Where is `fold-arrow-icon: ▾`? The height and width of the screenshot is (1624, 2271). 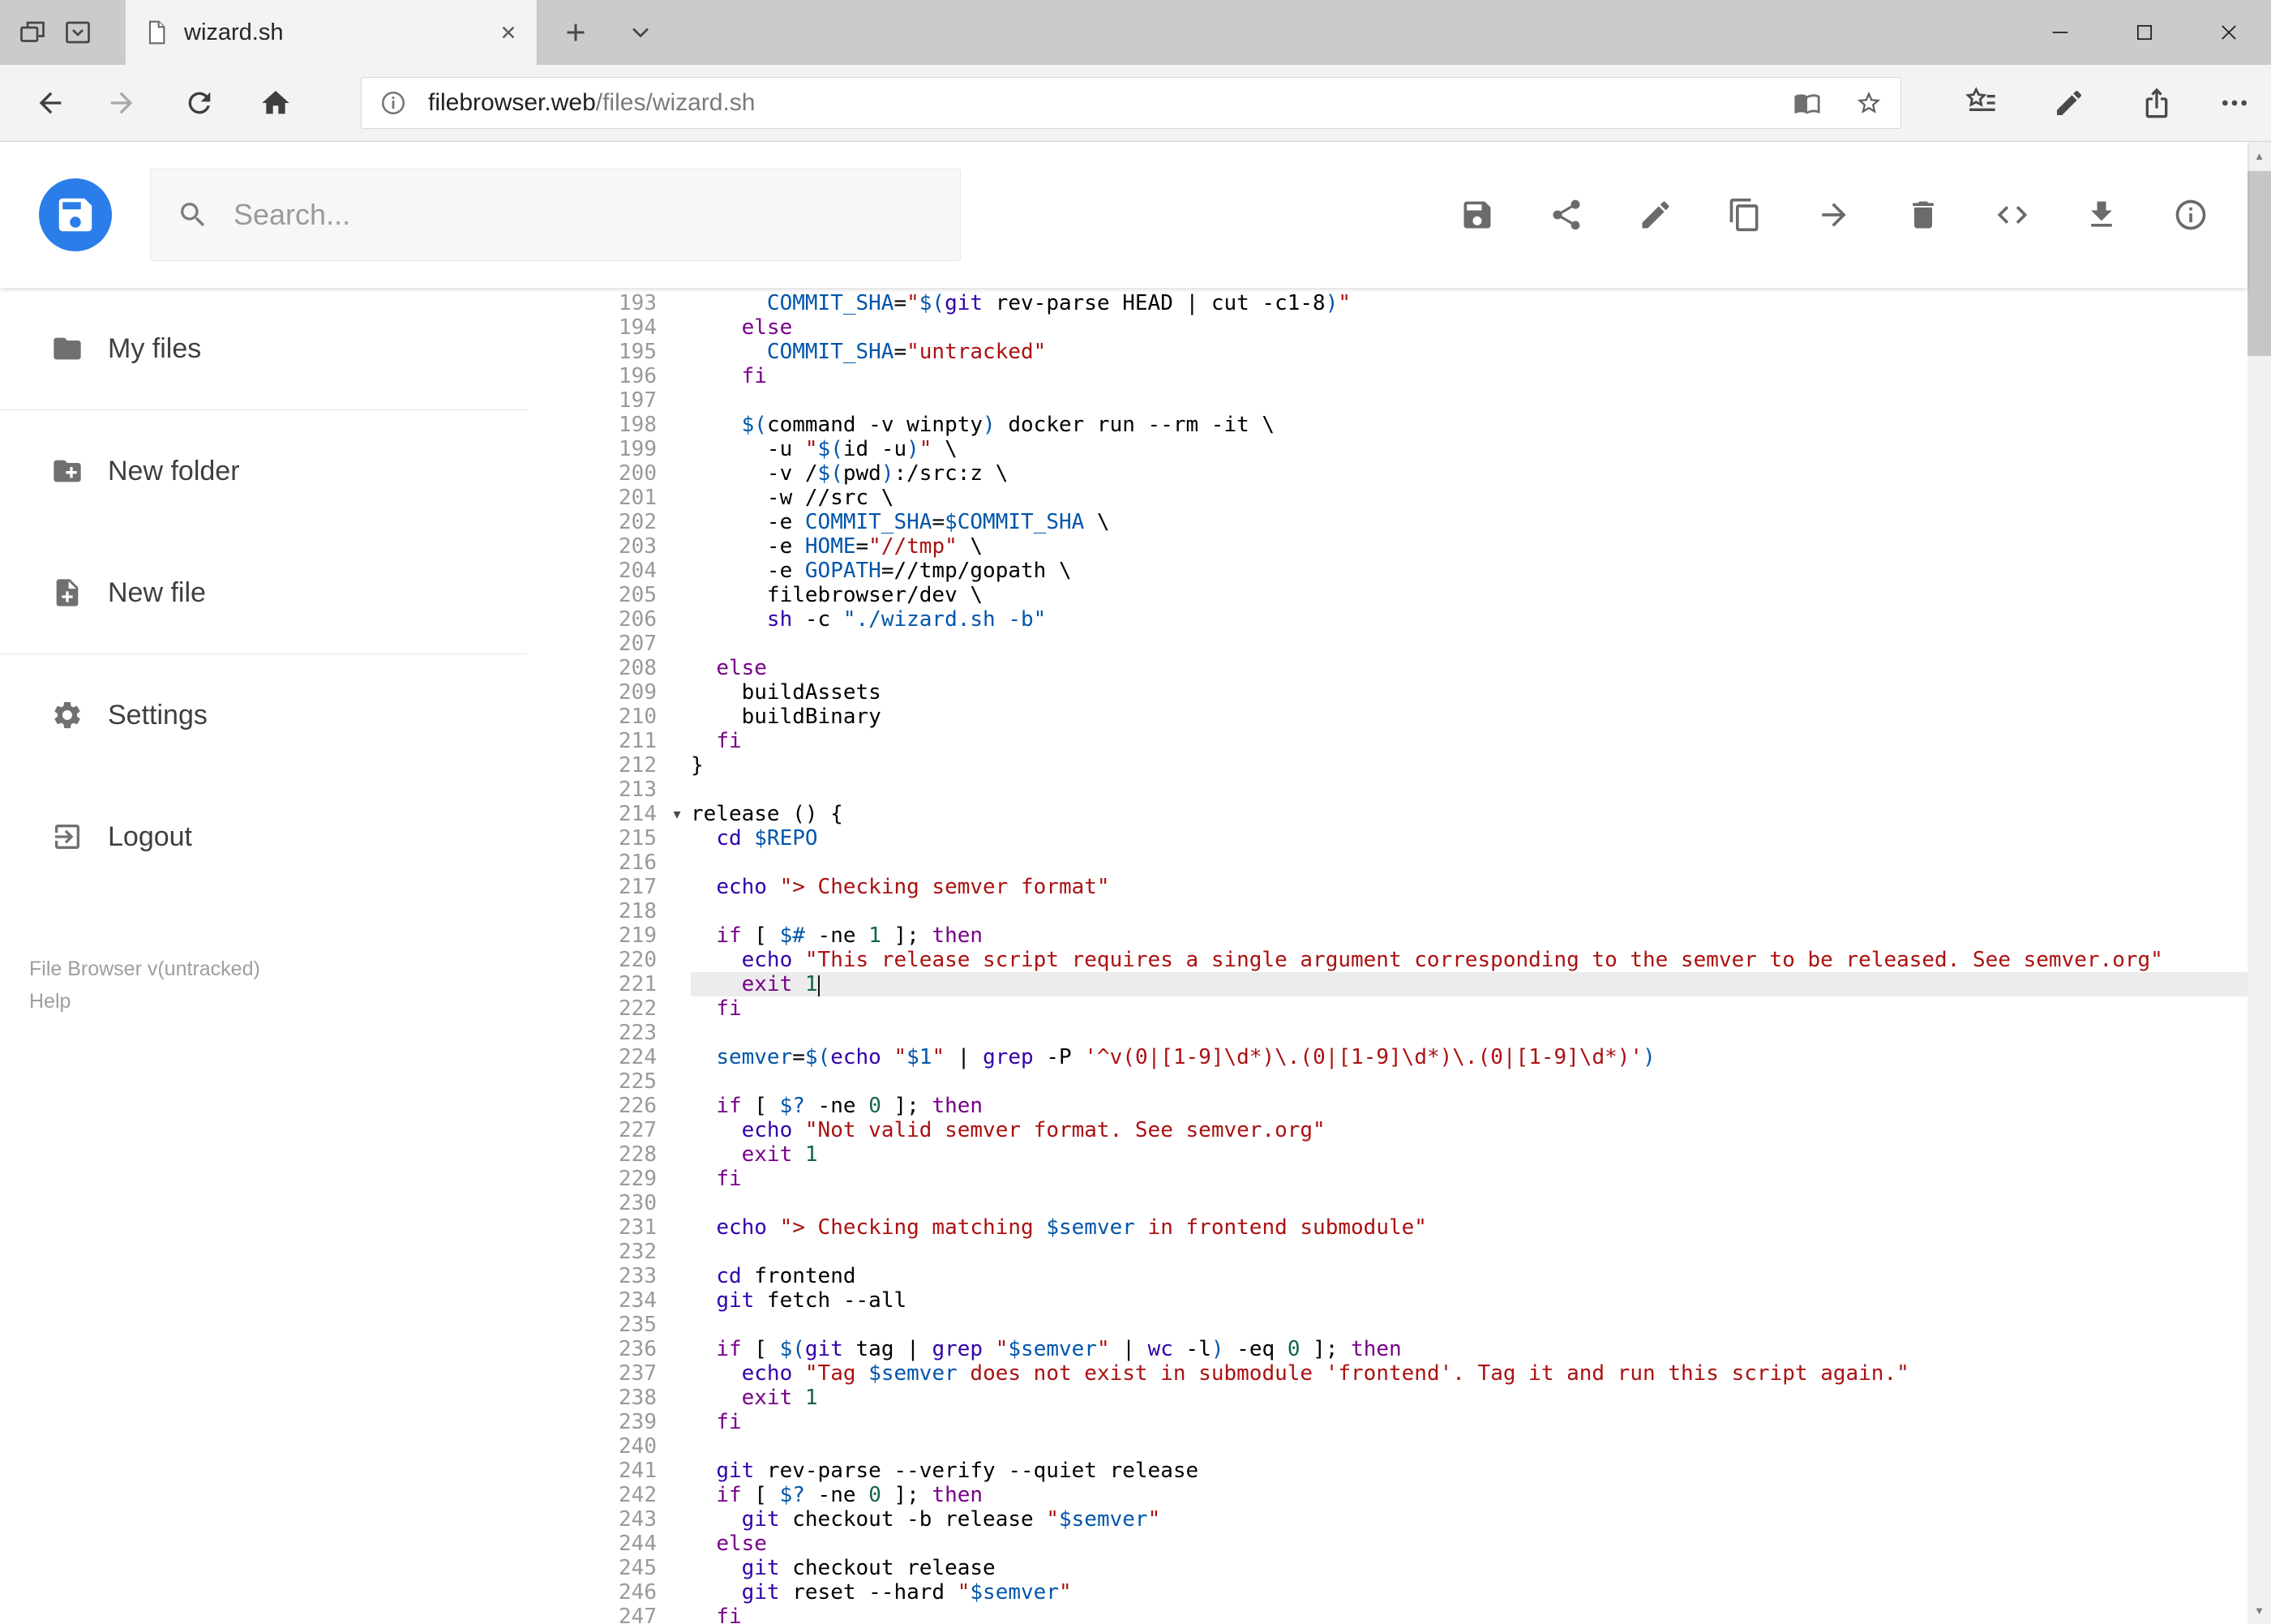 fold-arrow-icon: ▾ is located at coordinates (677, 814).